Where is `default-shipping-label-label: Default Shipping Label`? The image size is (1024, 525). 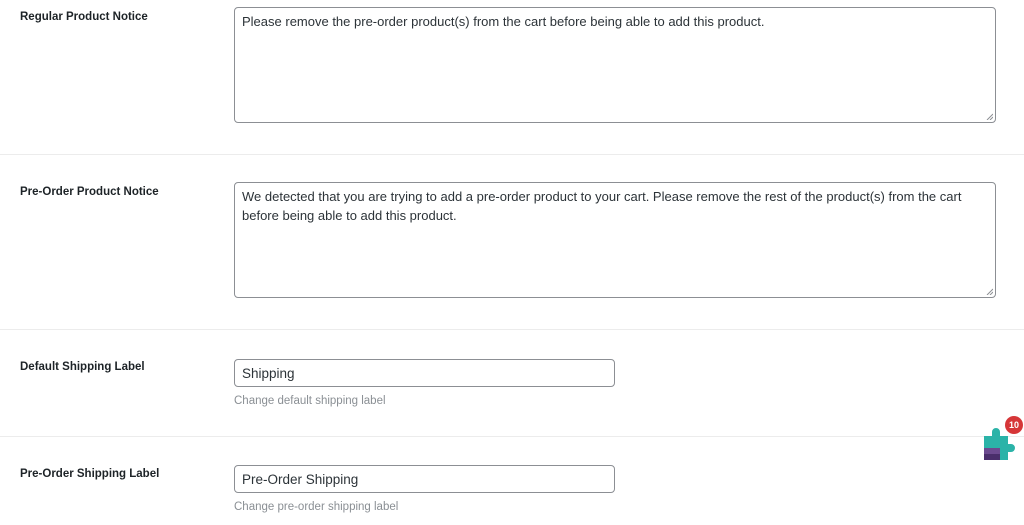
default-shipping-label-label: Default Shipping Label is located at coordinates (82, 367).